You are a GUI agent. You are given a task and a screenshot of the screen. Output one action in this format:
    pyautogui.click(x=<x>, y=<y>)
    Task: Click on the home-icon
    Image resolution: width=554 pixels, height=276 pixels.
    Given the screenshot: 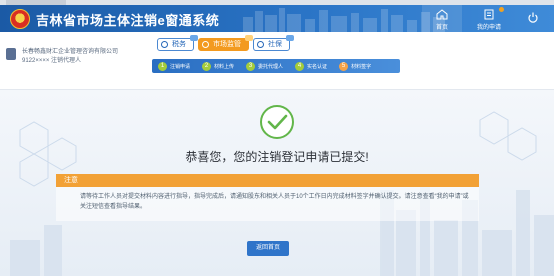 What is the action you would take?
    pyautogui.click(x=442, y=14)
    